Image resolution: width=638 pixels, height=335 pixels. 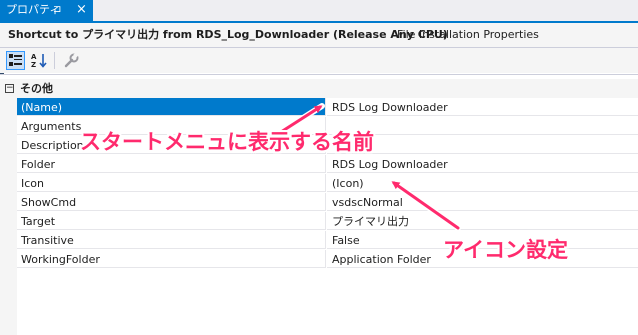 What do you see at coordinates (319, 60) in the screenshot?
I see `toolbar: A Z` at bounding box center [319, 60].